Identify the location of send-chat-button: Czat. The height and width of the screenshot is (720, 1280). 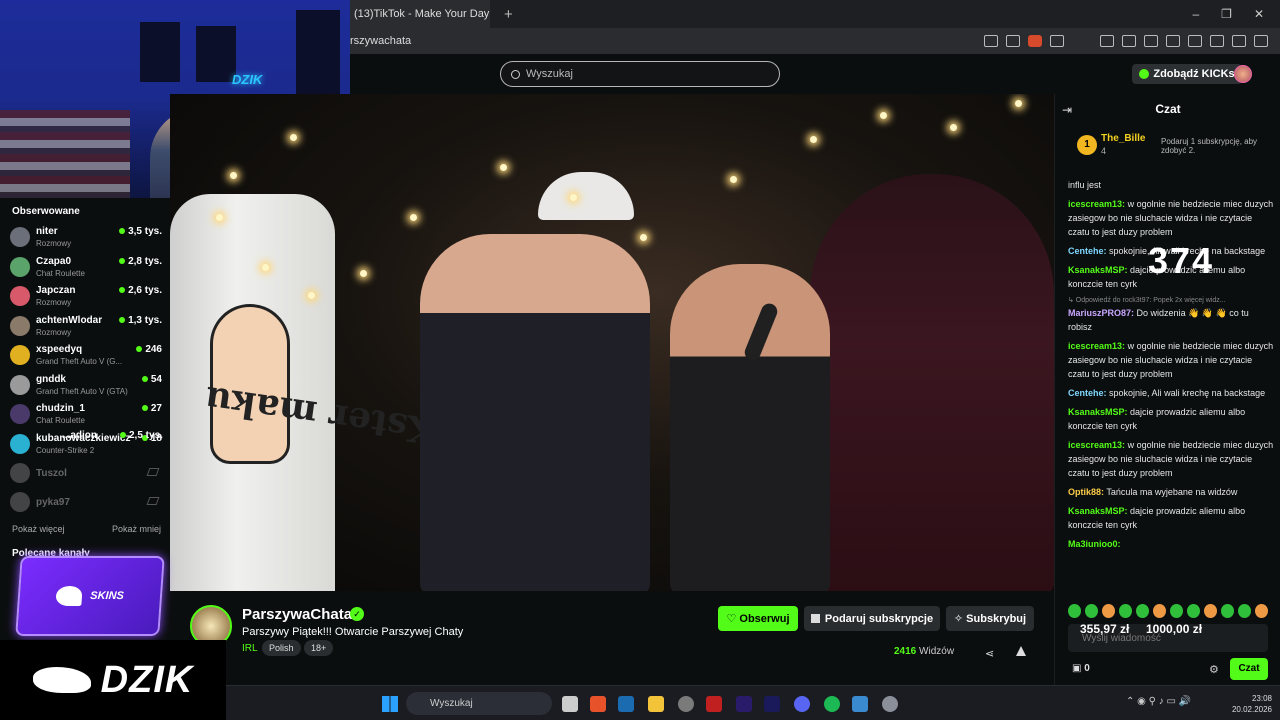
(1249, 669).